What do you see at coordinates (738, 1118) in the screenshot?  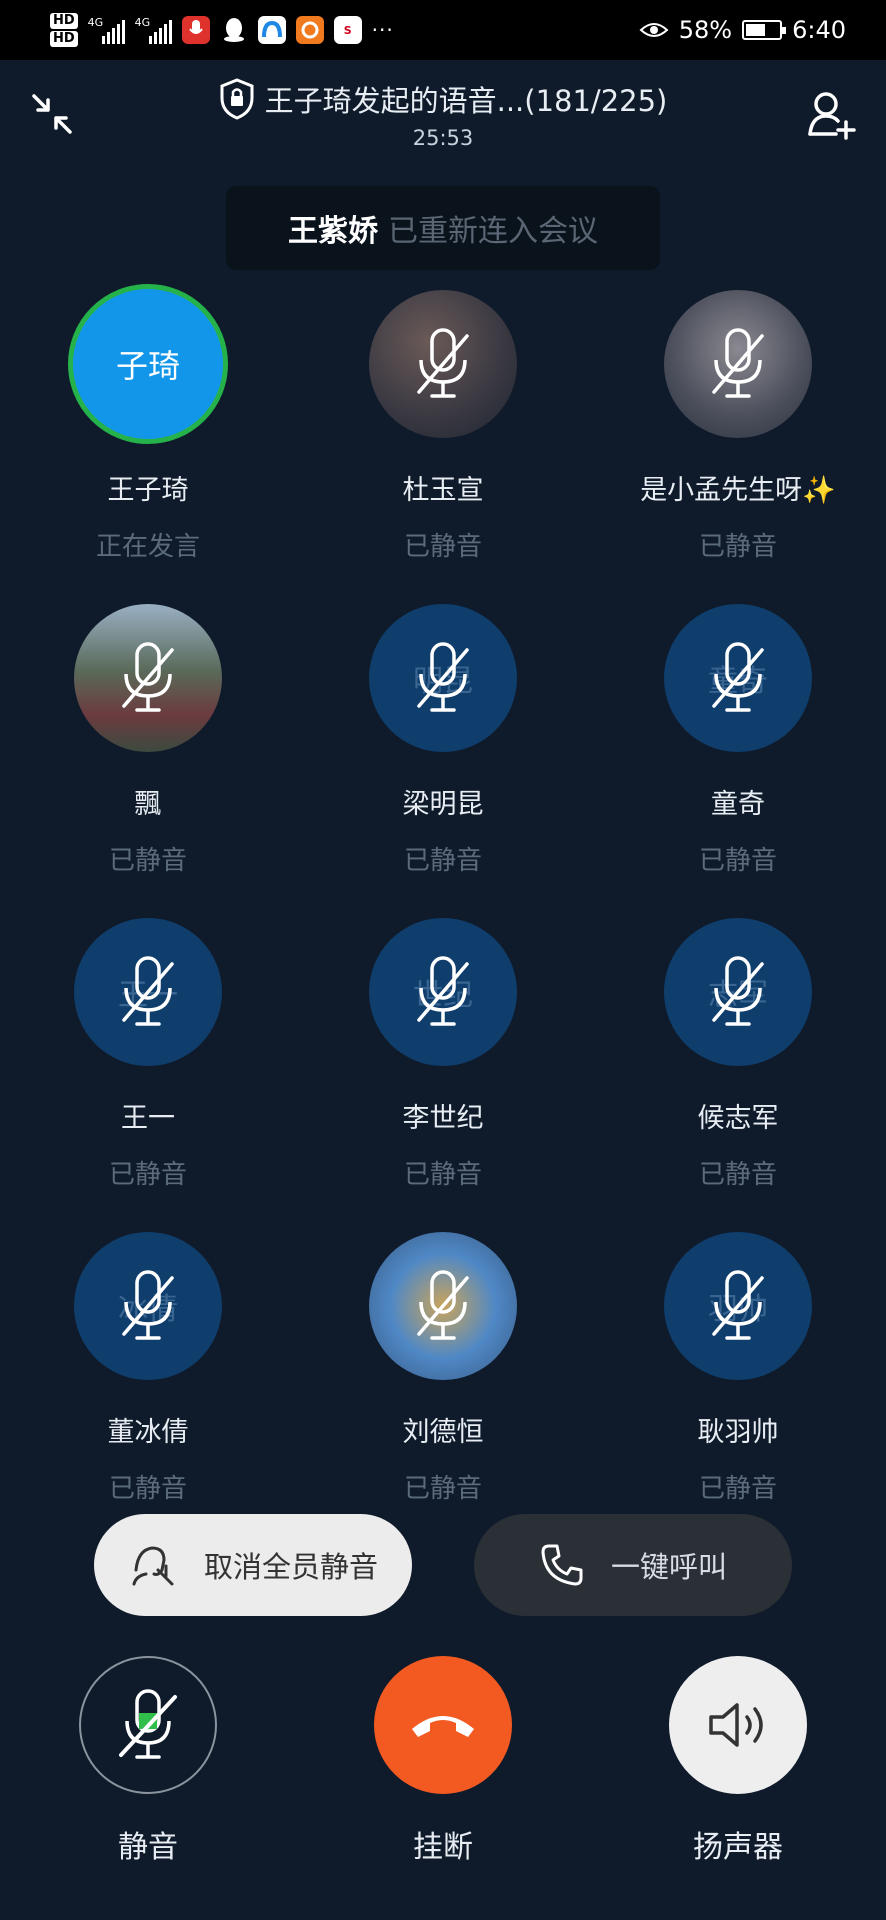 I see `participant-name: 候志军` at bounding box center [738, 1118].